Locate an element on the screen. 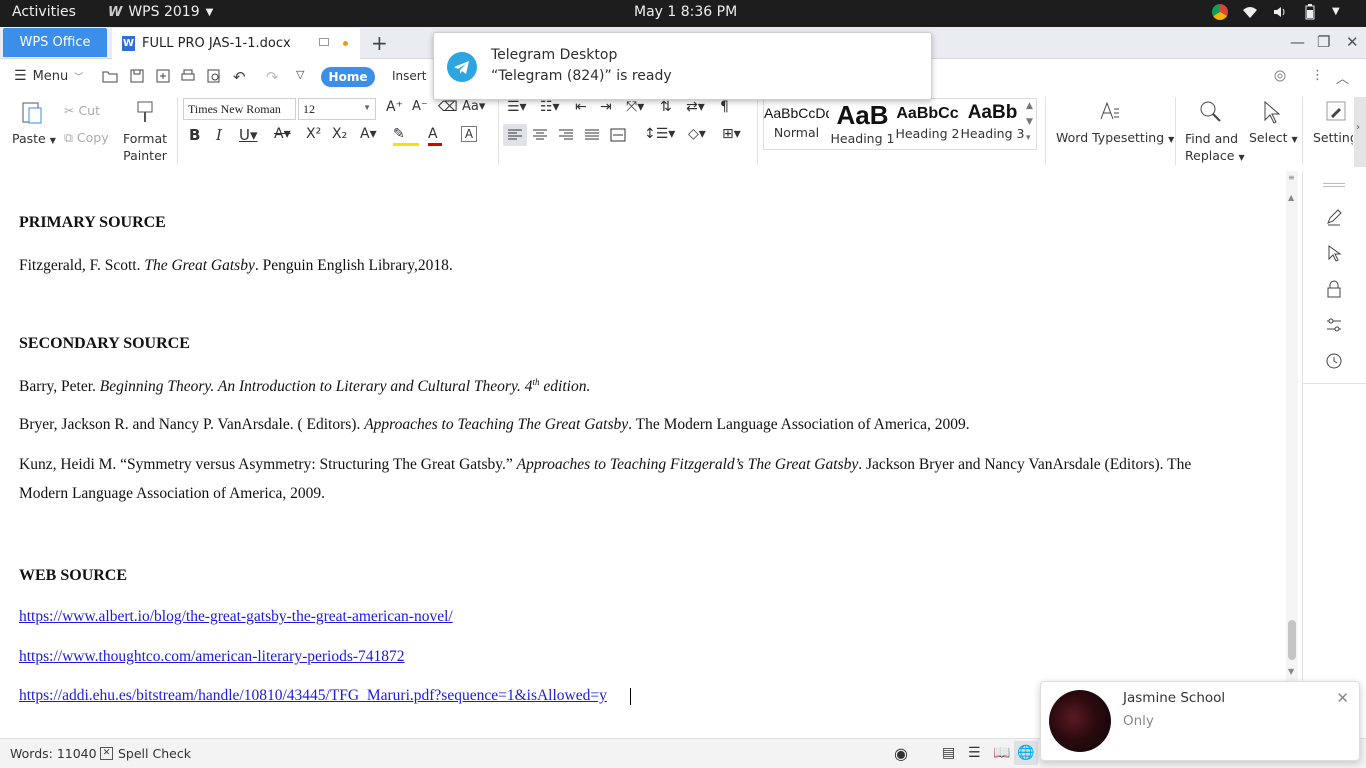  format-painter-button: Format Painter is located at coordinates (145, 147).